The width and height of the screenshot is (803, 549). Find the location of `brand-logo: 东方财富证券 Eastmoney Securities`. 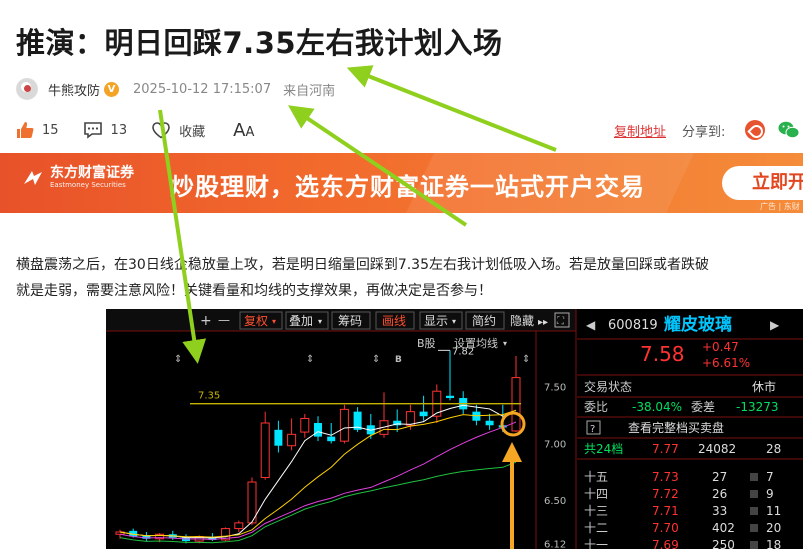

brand-logo: 东方财富证券 Eastmoney Securities is located at coordinates (78, 177).